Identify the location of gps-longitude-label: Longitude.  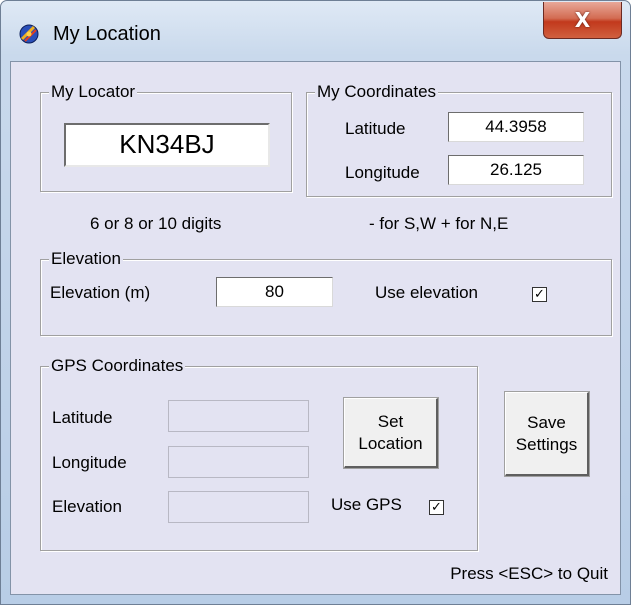
(89, 462).